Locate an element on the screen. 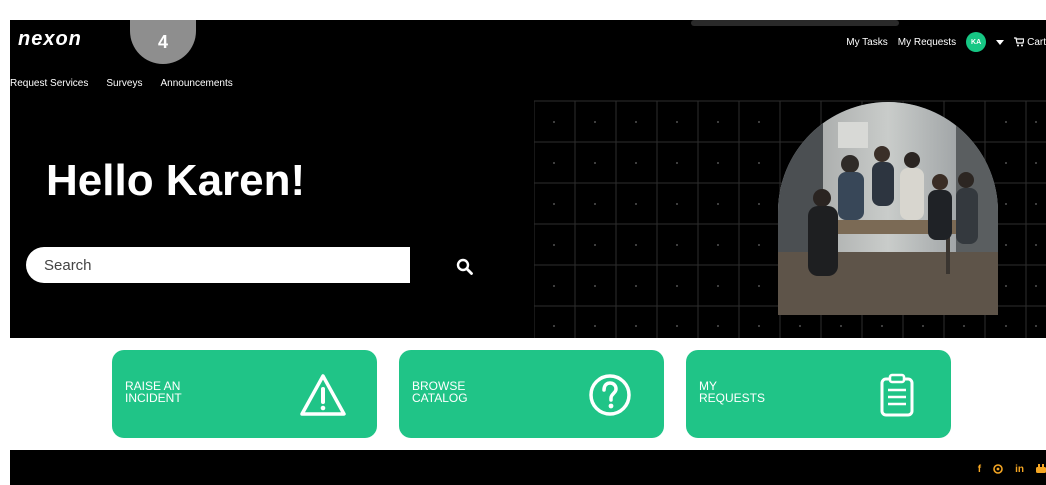 The width and height of the screenshot is (1046, 485). tile-label: RAISE AN INCIDENT is located at coordinates (153, 392).